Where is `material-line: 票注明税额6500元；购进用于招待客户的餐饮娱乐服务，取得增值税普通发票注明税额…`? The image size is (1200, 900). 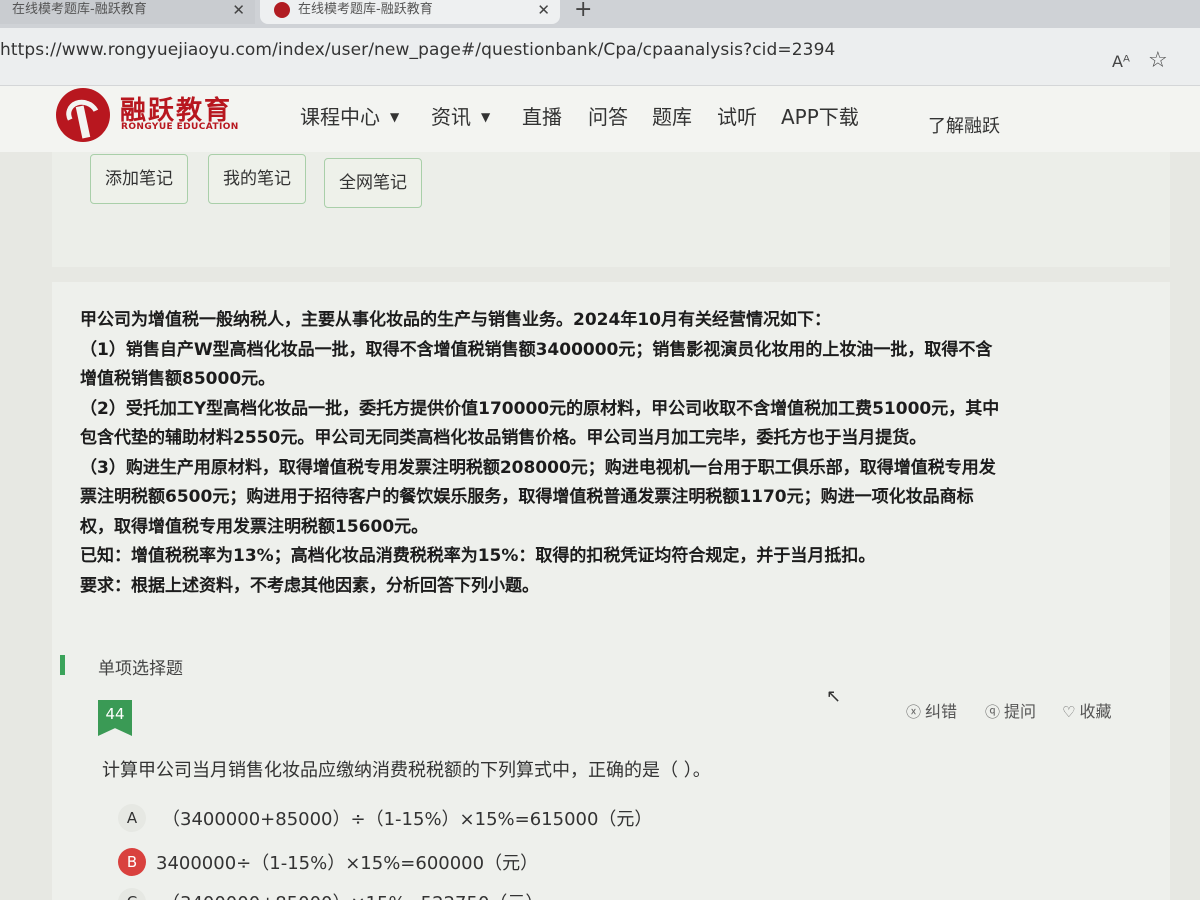
material-line: 票注明税额6500元；购进用于招待客户的餐饮娱乐服务，取得增值税普通发票注明税额… is located at coordinates (527, 497).